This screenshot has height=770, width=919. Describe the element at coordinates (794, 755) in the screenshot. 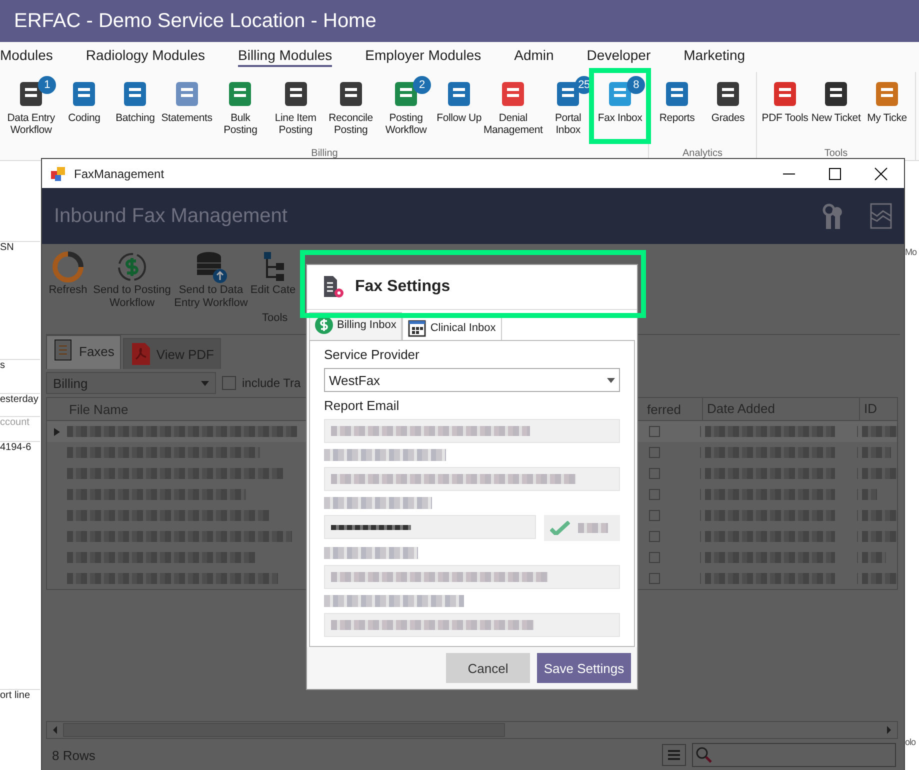

I see `search-field` at that location.